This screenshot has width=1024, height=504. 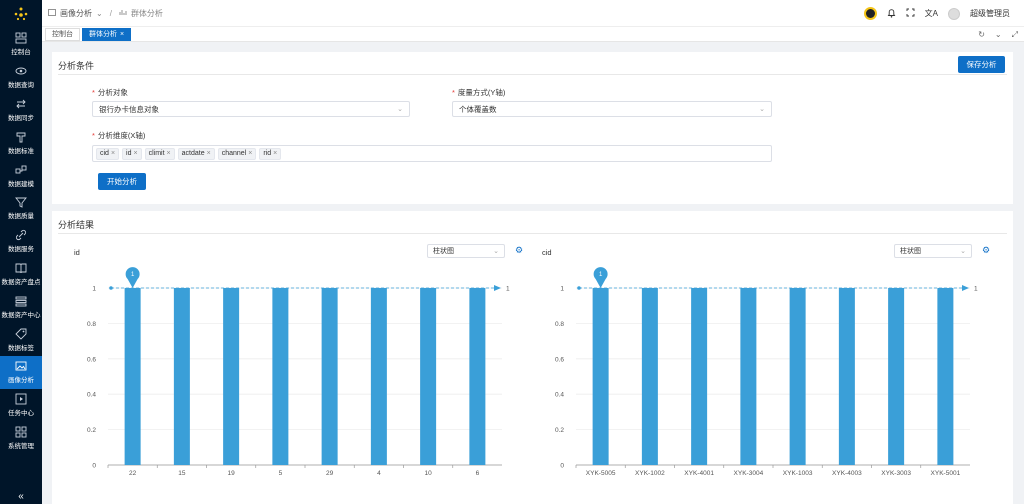 I want to click on dimension-tag-input: cid × id × climit × actdate × channel × rid ×, so click(x=432, y=153).